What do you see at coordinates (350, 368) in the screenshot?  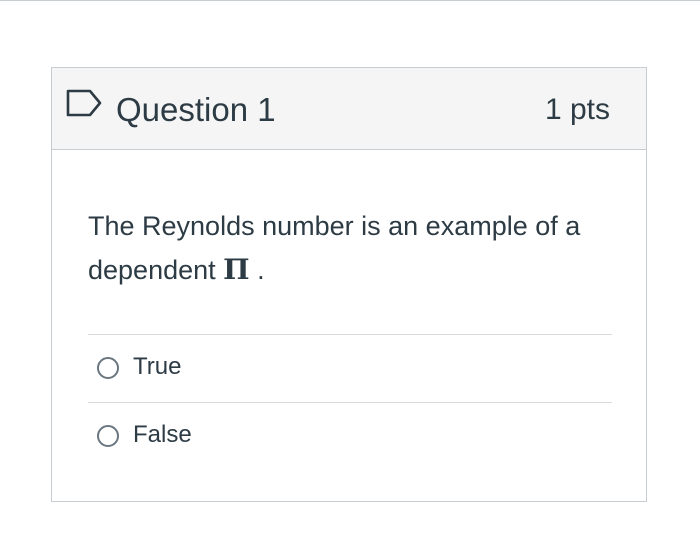 I see `answer-option-true: True` at bounding box center [350, 368].